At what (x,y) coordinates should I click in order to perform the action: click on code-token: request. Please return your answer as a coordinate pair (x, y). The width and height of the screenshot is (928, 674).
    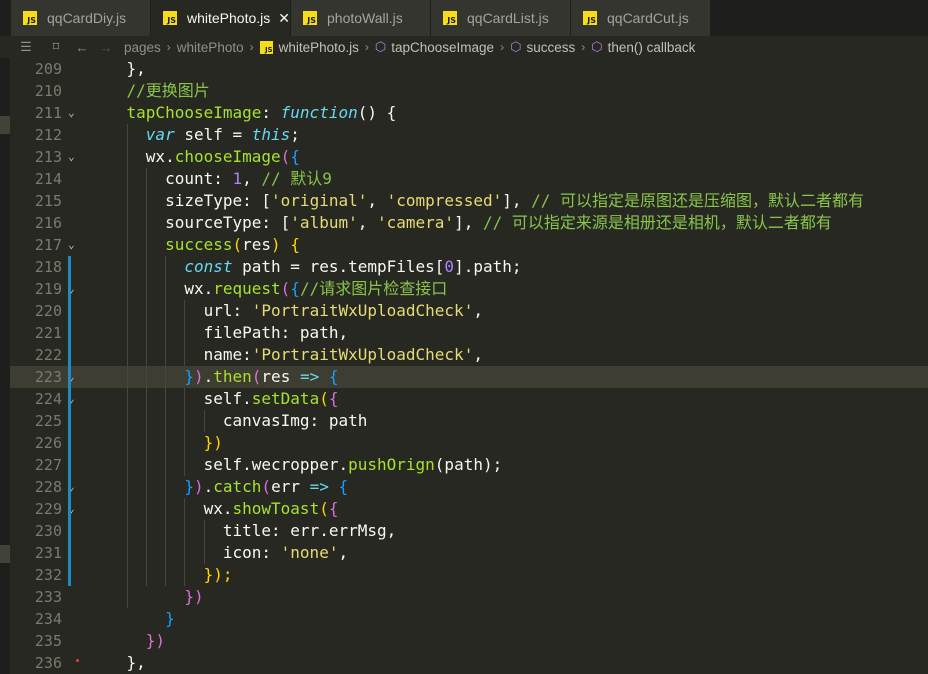
    Looking at the image, I should click on (247, 288).